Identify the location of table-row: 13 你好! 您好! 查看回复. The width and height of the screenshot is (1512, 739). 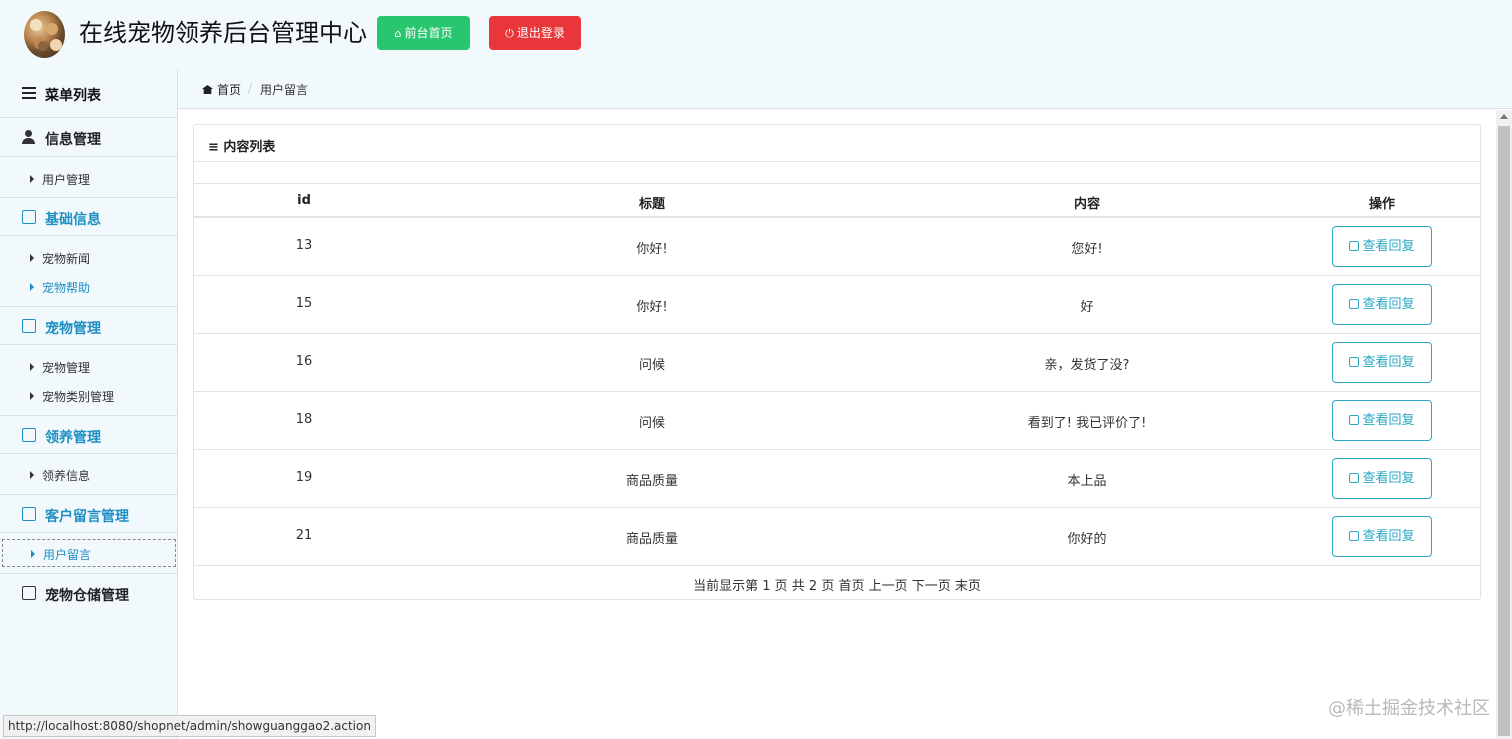
(837, 247).